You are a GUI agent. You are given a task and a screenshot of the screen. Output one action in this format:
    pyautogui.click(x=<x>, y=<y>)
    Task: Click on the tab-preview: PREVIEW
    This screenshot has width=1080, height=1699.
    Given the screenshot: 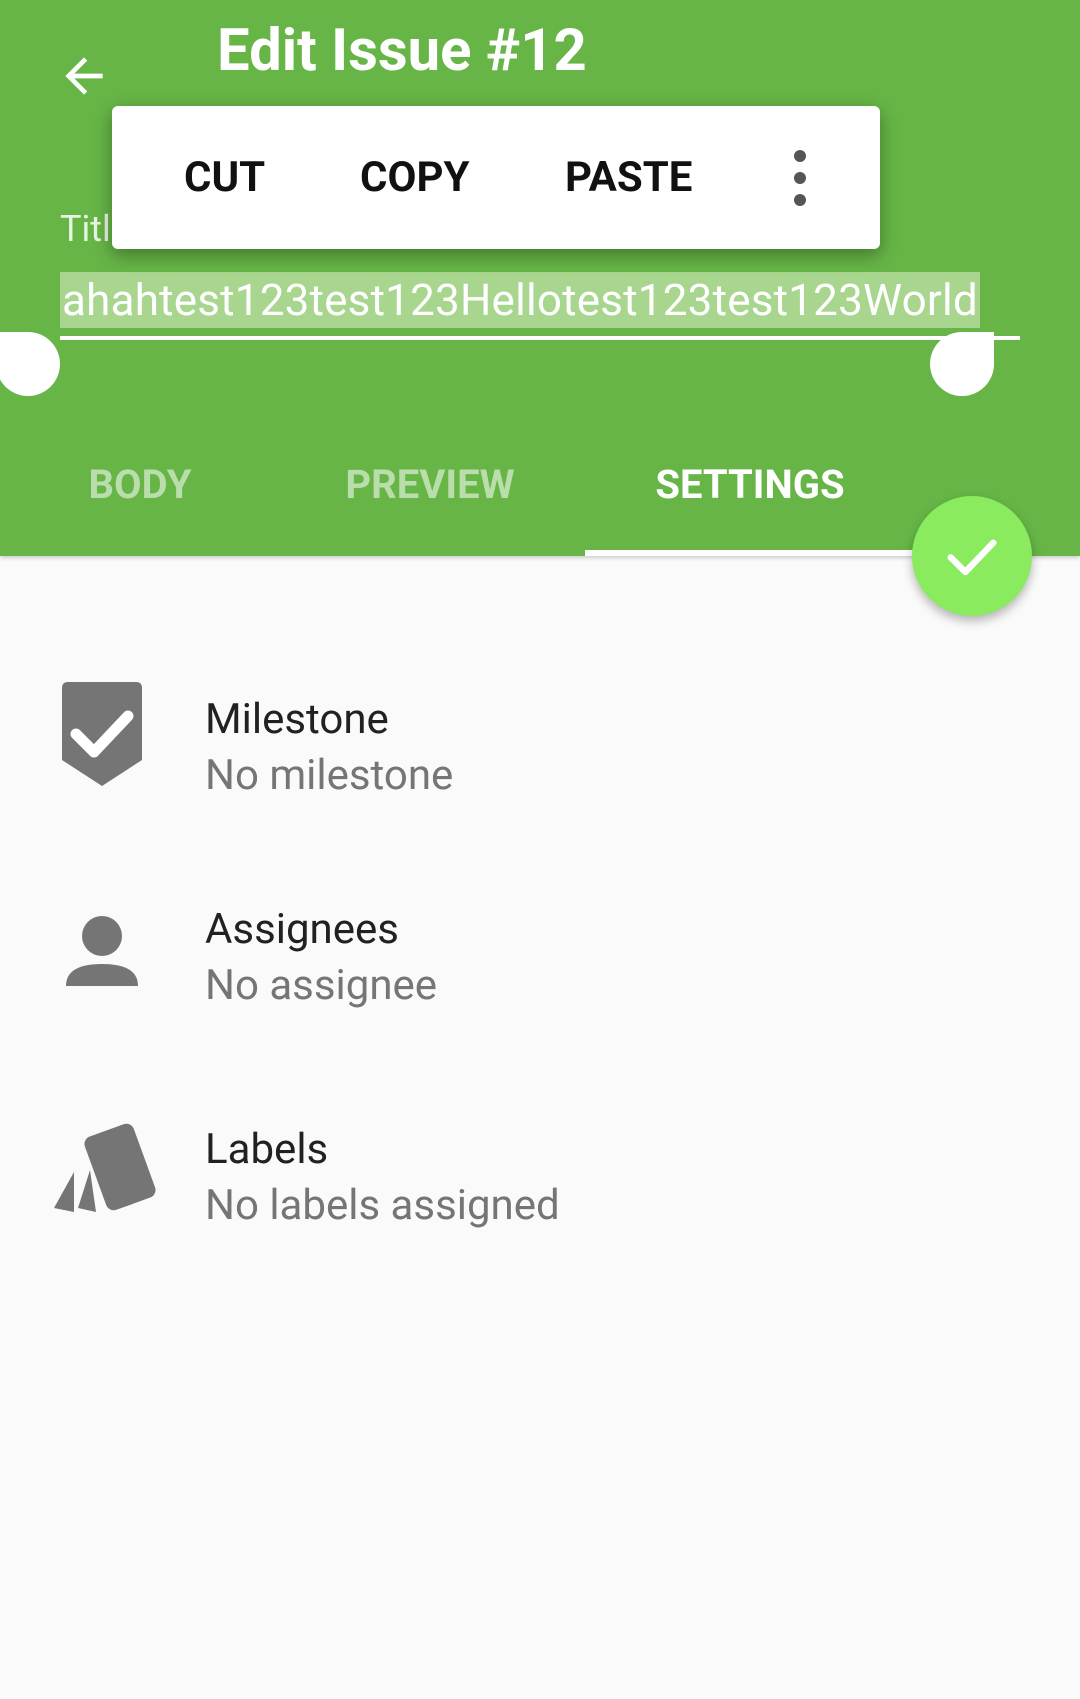 What is the action you would take?
    pyautogui.click(x=430, y=485)
    